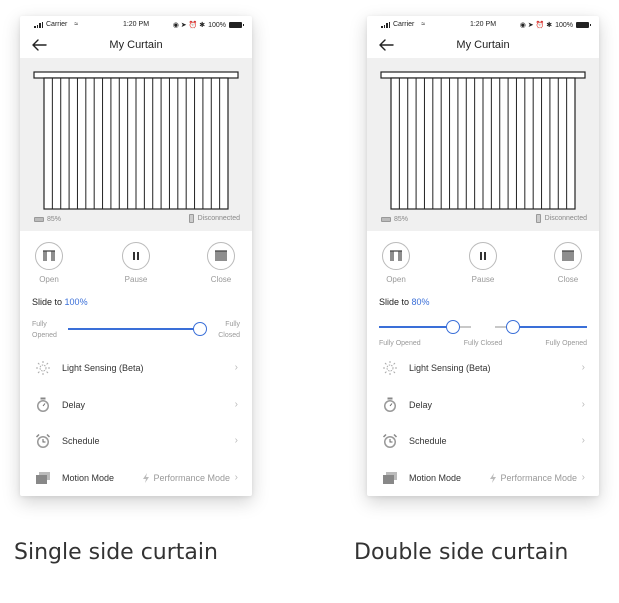 Image resolution: width=619 pixels, height=603 pixels. I want to click on slide-to-label: Slide to 80%, so click(404, 302).